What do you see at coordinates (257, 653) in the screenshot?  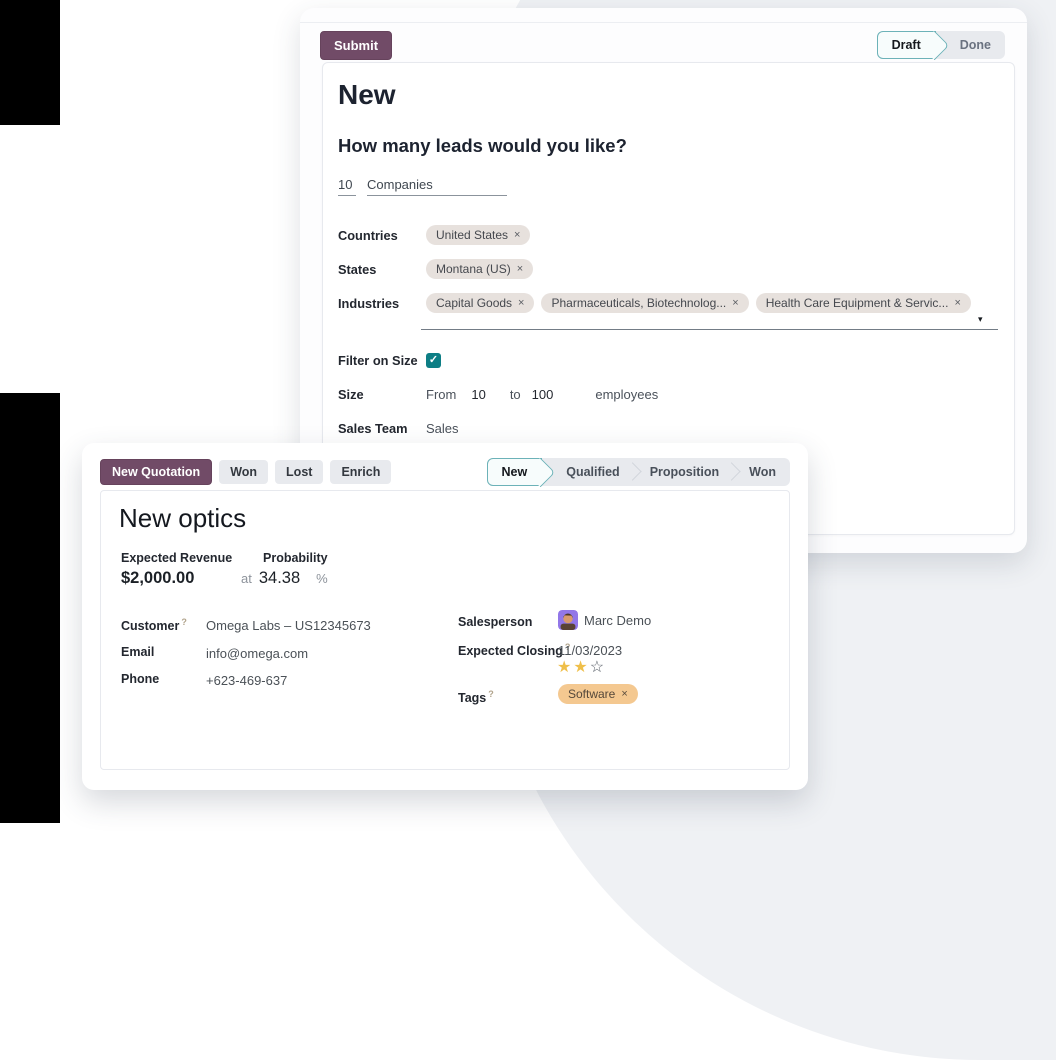 I see `email-value: info@omega.com` at bounding box center [257, 653].